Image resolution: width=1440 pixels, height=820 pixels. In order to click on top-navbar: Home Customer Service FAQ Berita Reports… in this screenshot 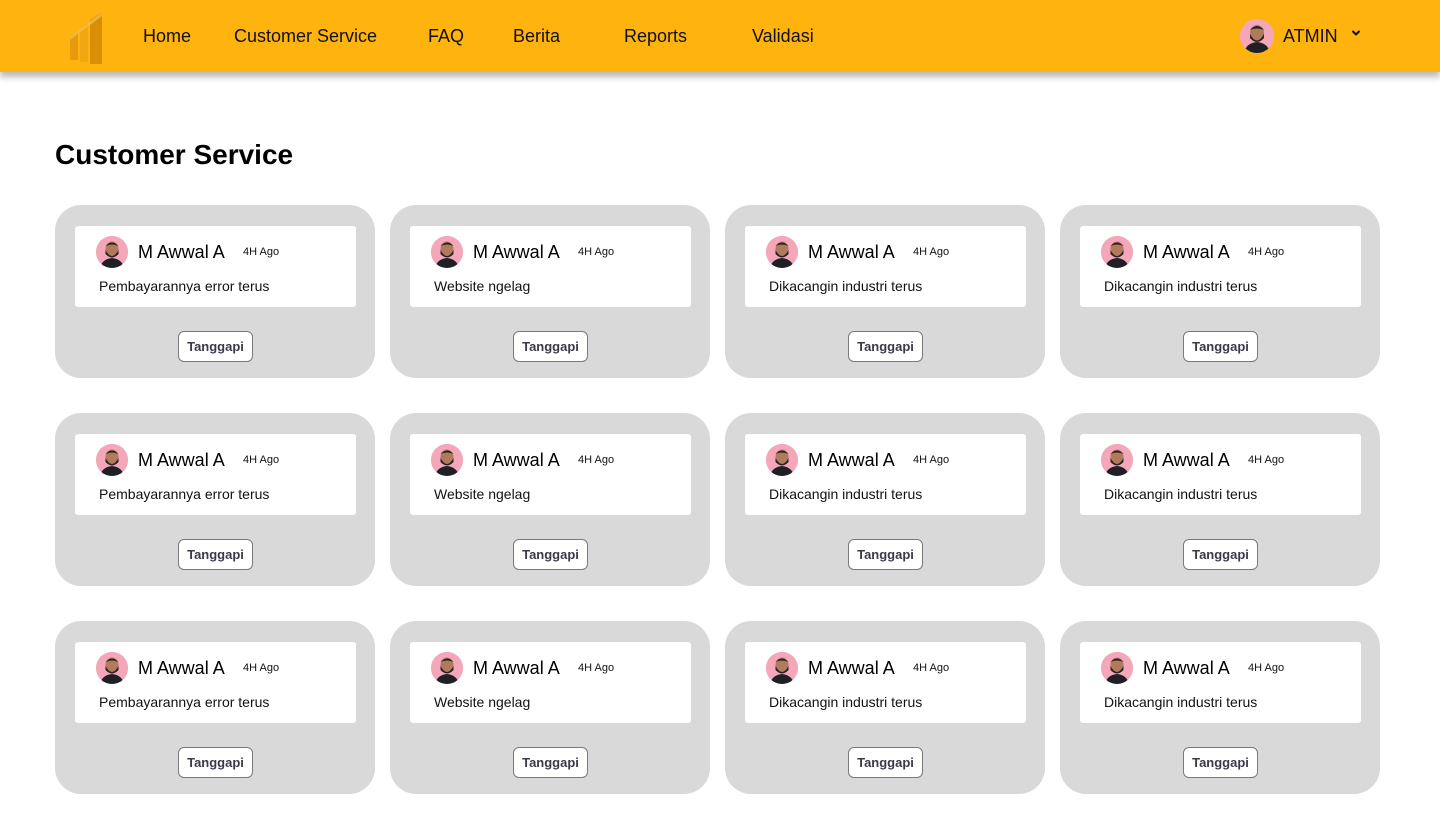, I will do `click(720, 36)`.